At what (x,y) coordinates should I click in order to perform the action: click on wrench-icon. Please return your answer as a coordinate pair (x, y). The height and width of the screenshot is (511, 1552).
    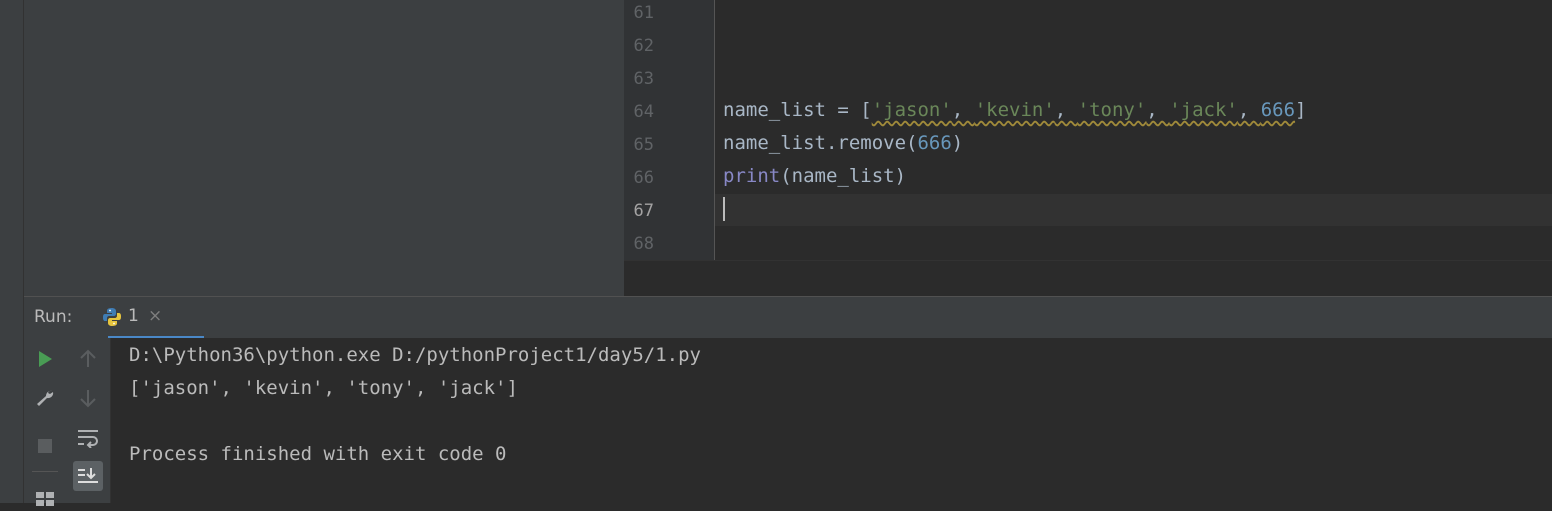
    Looking at the image, I should click on (45, 398).